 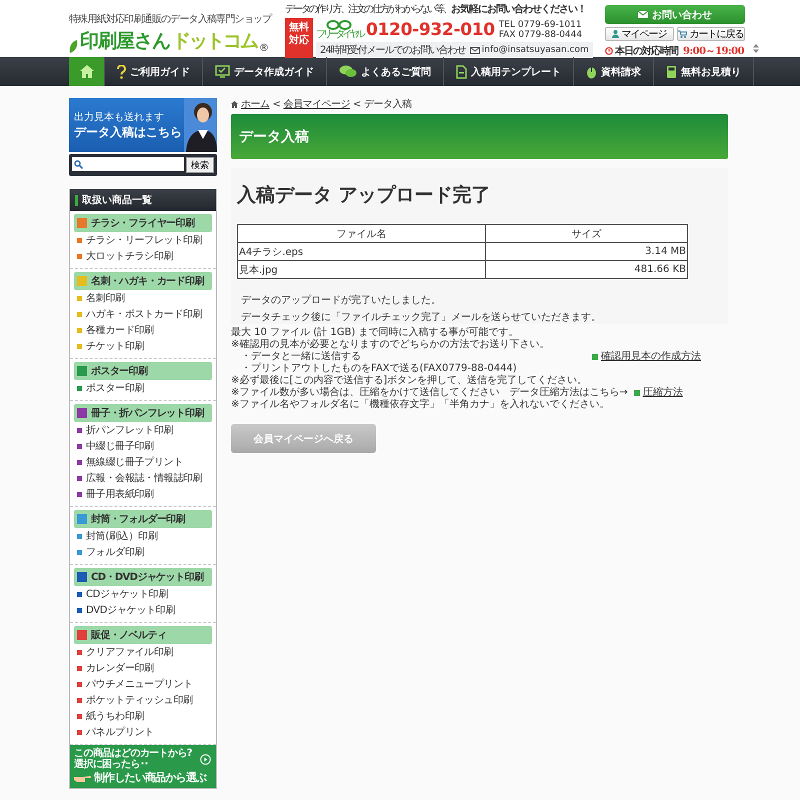 I want to click on sidebar-item: クリアファイル印刷, so click(x=143, y=652).